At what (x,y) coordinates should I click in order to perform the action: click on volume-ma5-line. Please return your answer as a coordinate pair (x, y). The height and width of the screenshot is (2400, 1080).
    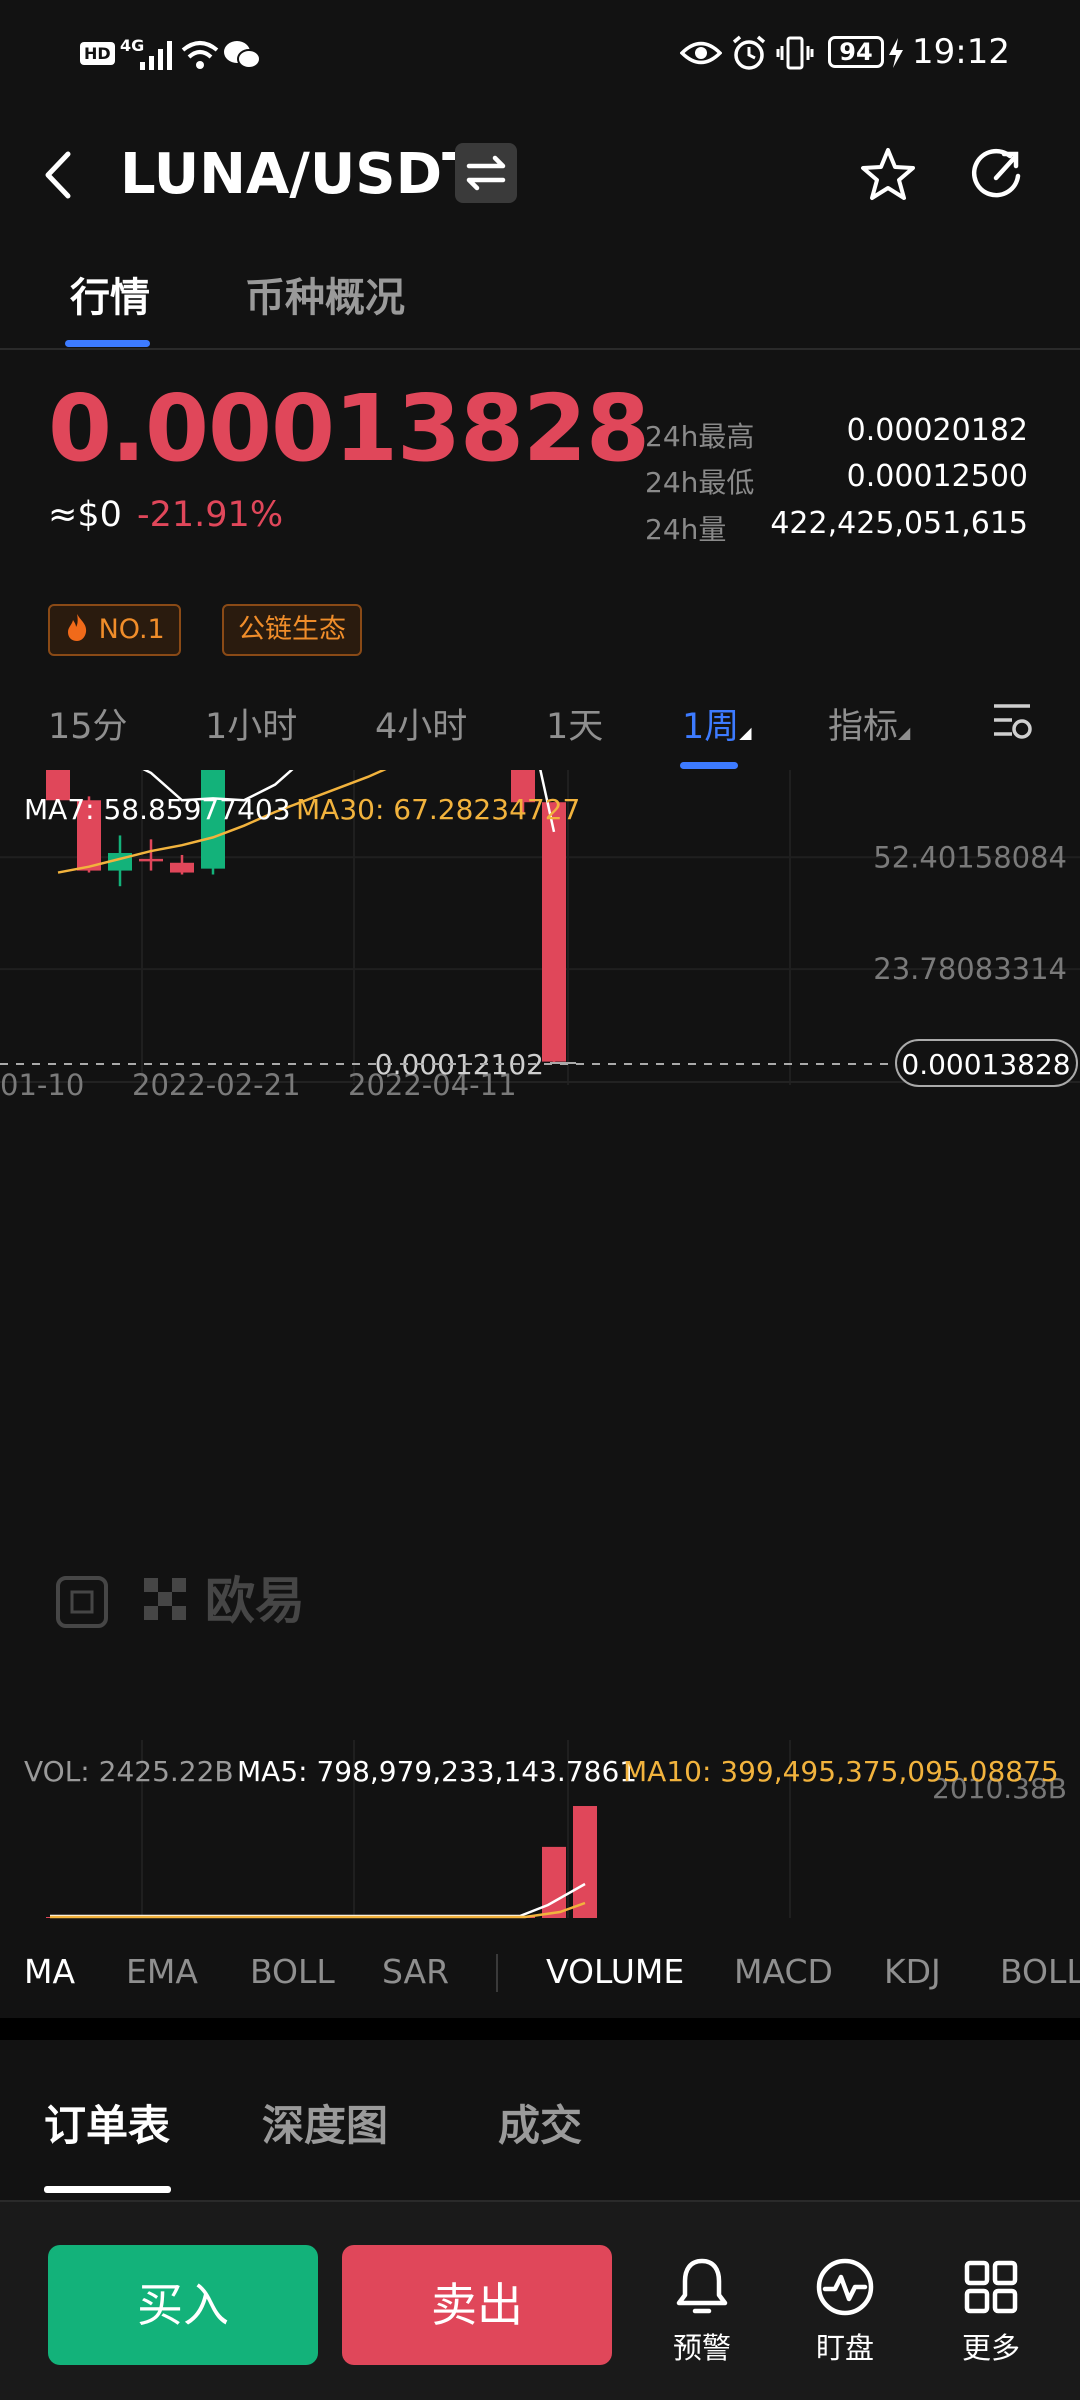
    Looking at the image, I should click on (318, 1900).